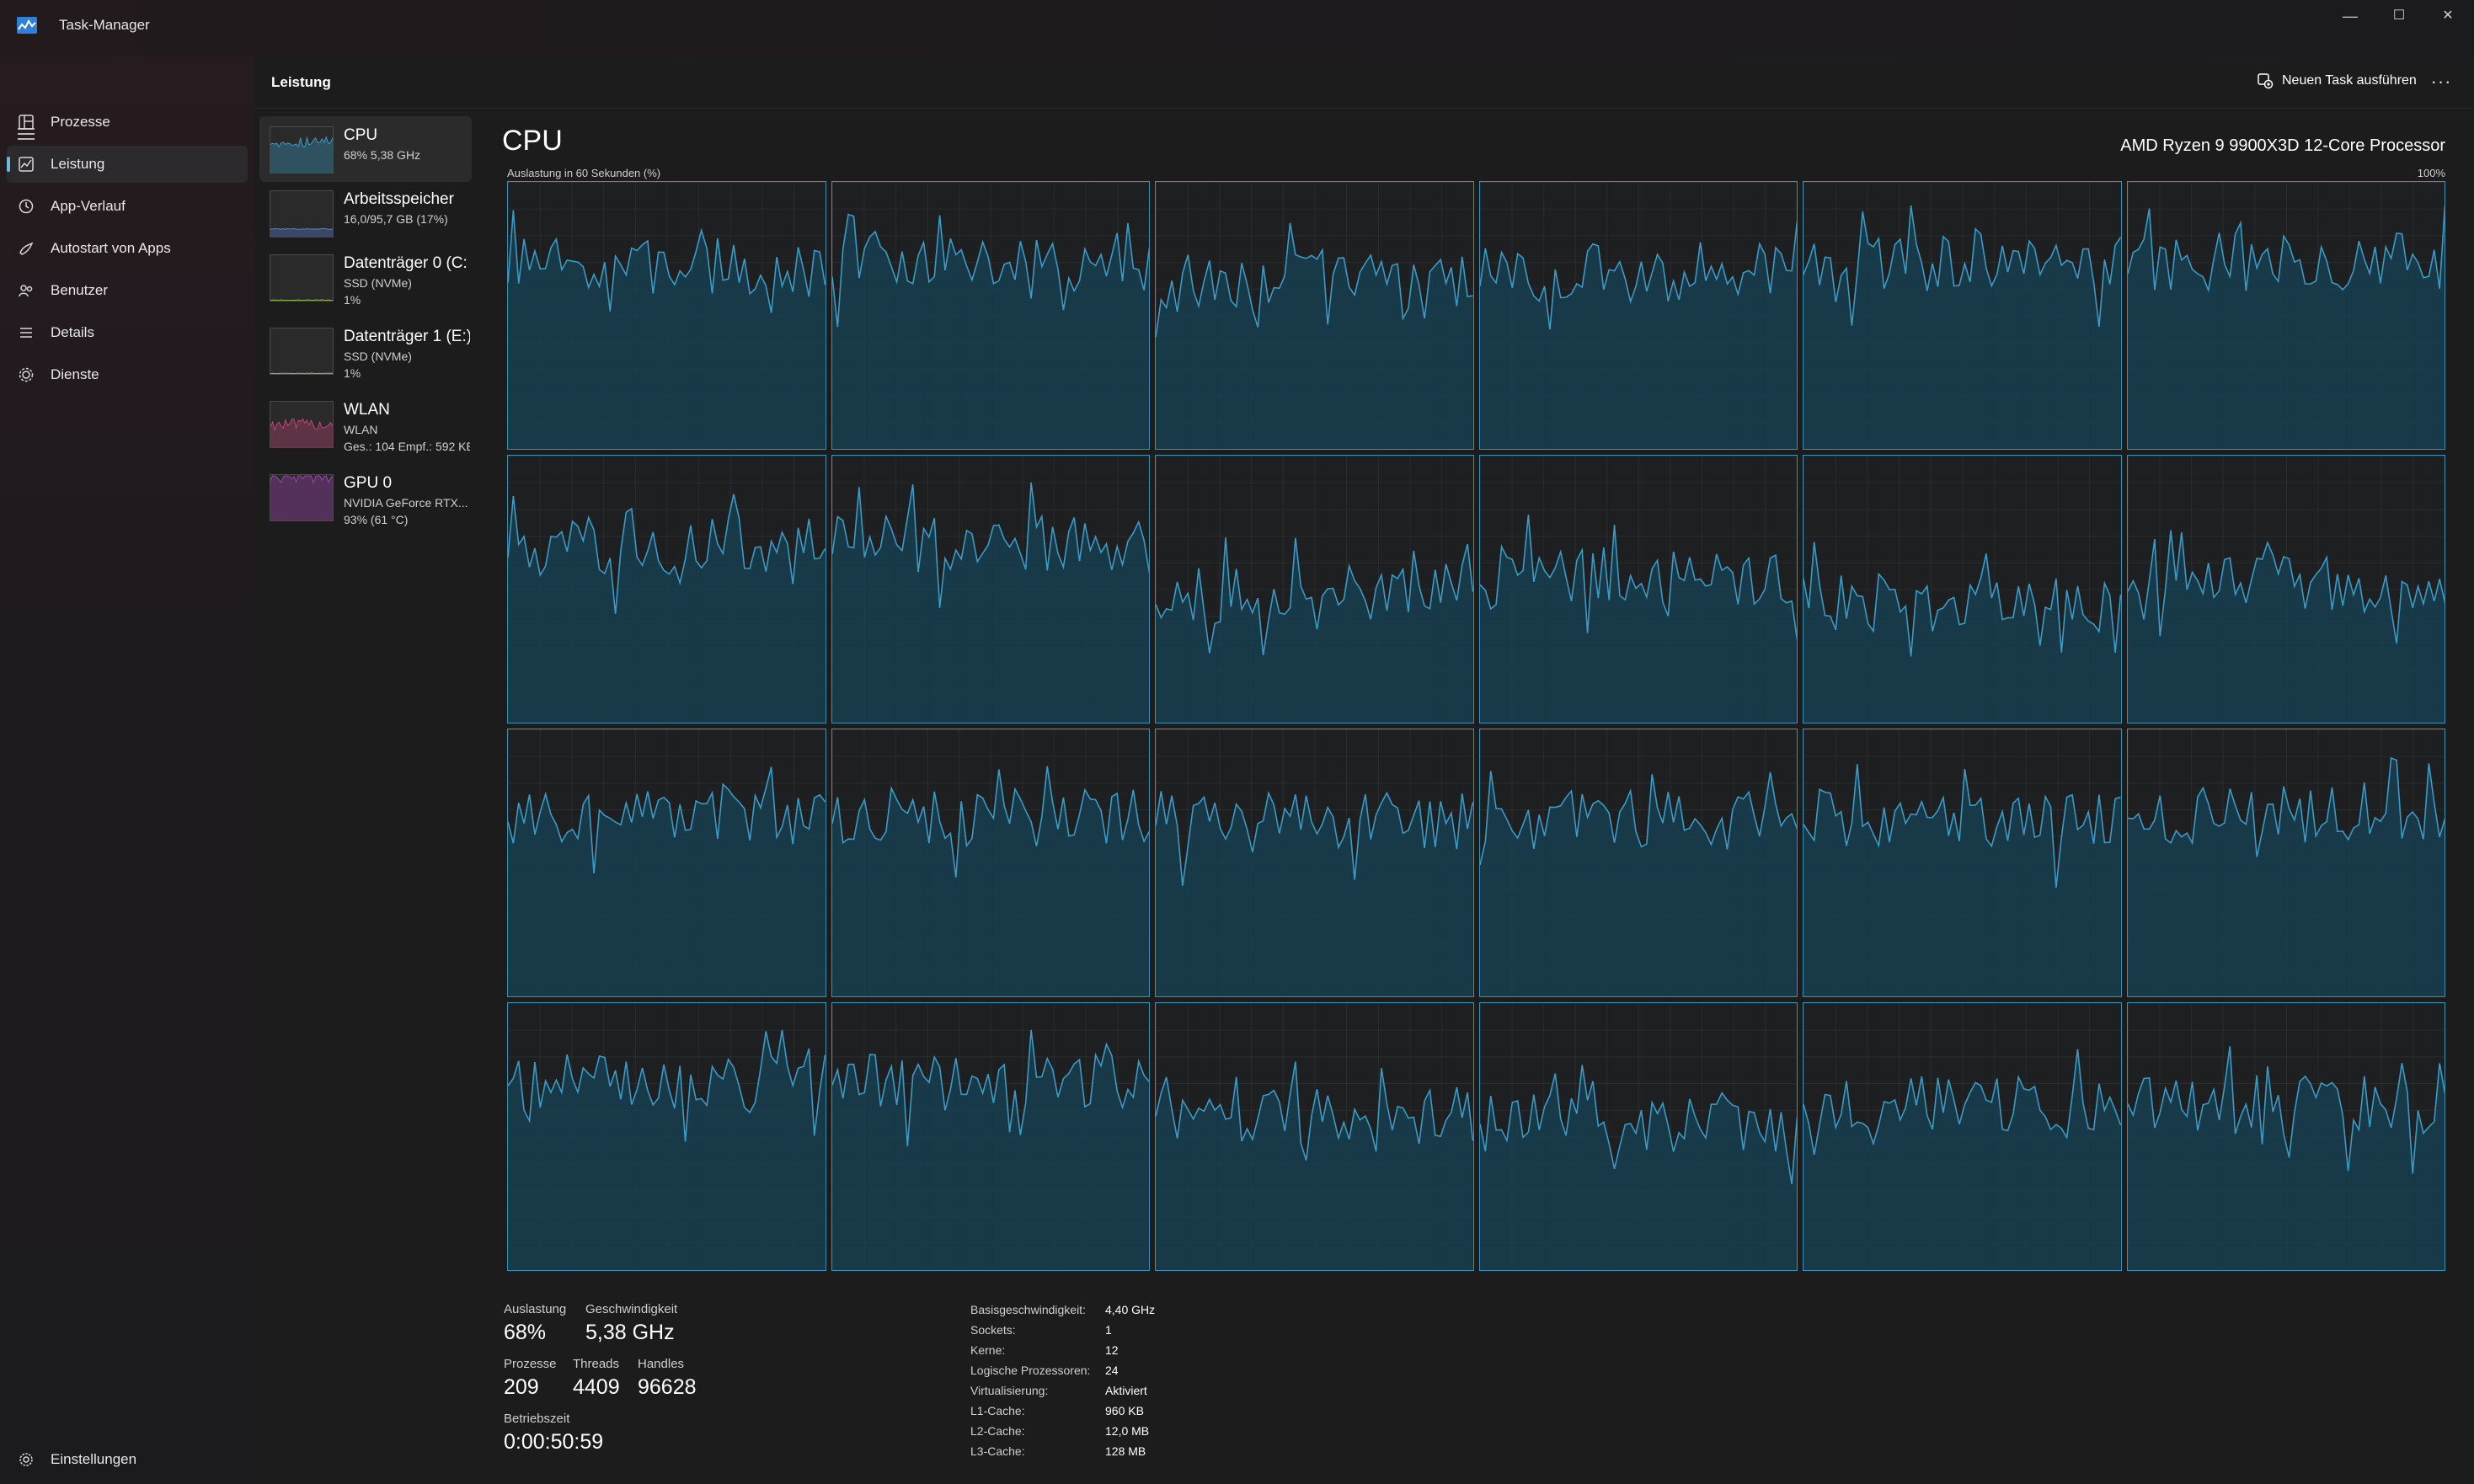  I want to click on device-detail: 93% (61 °C), so click(376, 519).